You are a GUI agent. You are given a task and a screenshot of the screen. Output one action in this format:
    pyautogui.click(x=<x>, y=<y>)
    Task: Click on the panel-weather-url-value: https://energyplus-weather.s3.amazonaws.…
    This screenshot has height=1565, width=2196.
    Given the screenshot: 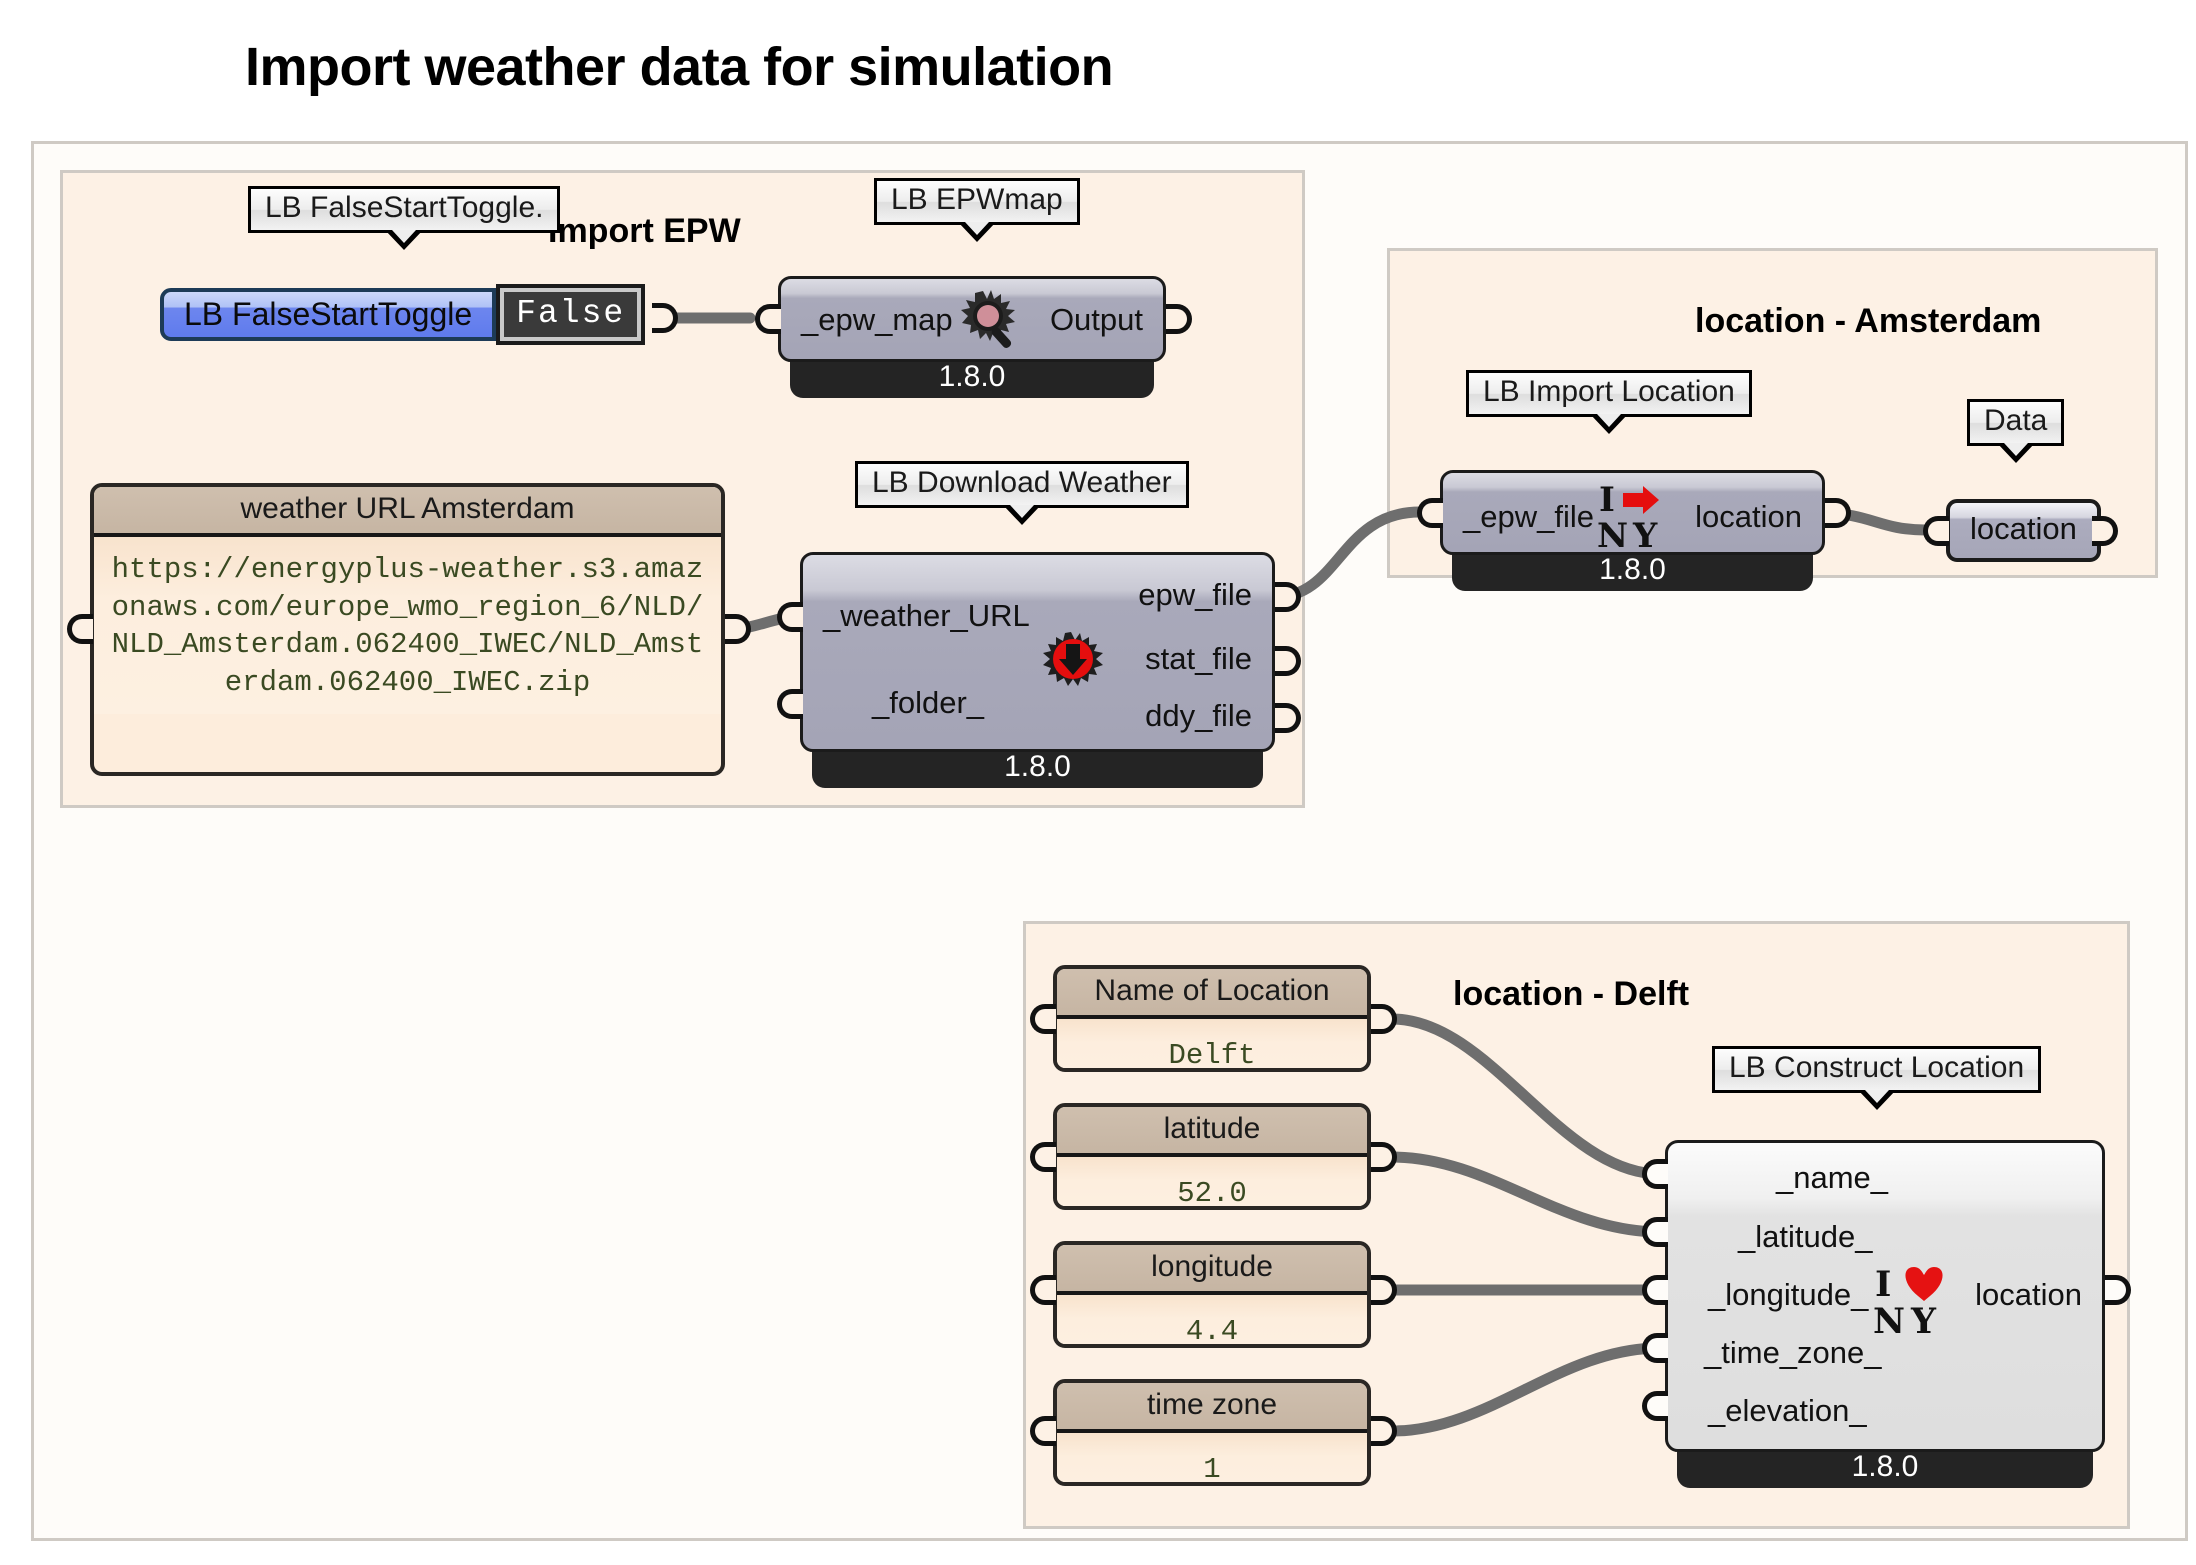 What is the action you would take?
    pyautogui.click(x=407, y=625)
    